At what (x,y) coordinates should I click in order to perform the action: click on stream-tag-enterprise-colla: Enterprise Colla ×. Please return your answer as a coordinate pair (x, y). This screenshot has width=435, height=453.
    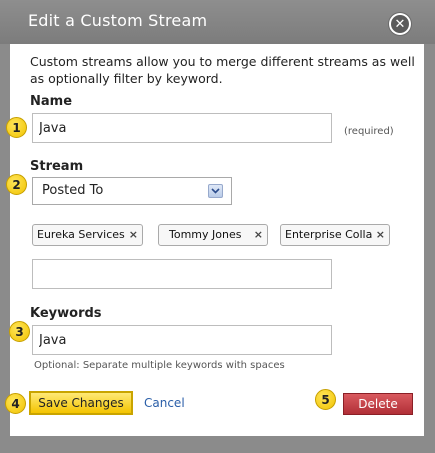
    Looking at the image, I should click on (335, 235).